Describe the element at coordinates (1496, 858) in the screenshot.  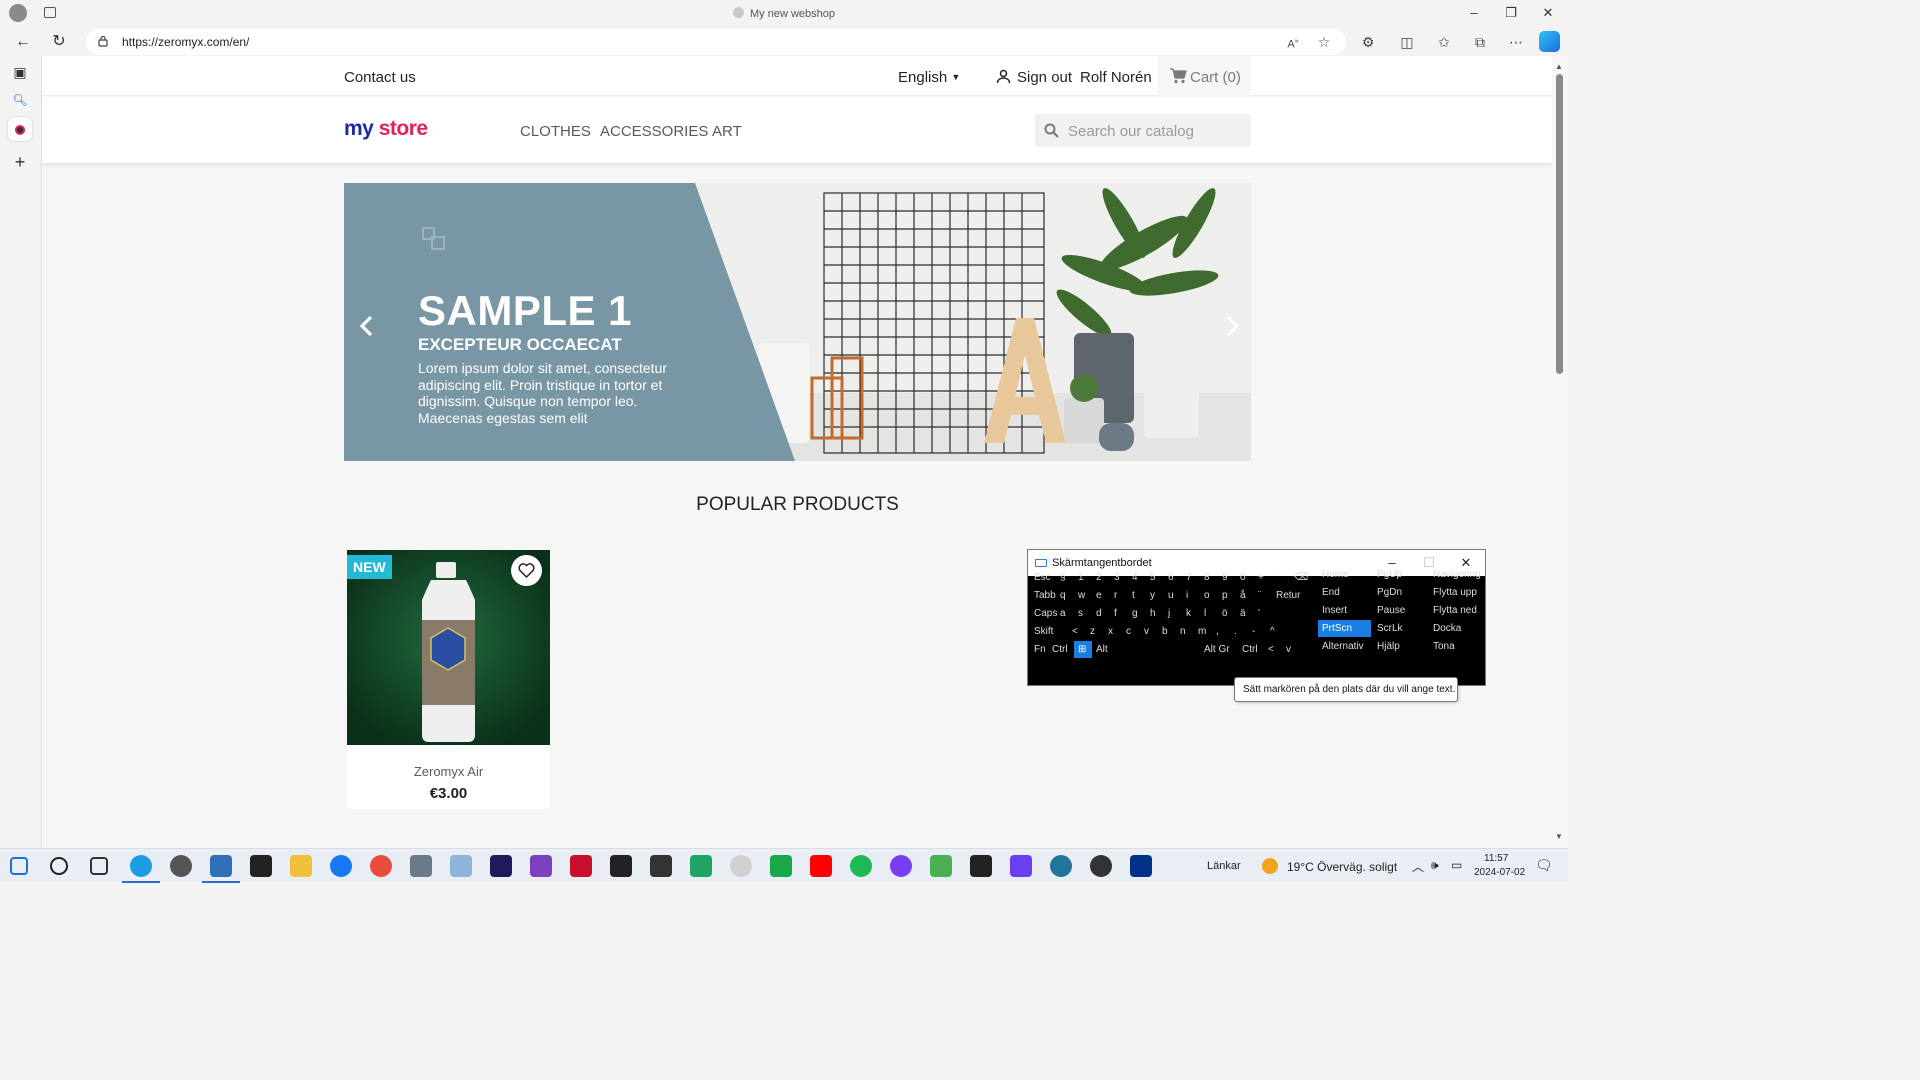
I see `clock-time: 11:57` at that location.